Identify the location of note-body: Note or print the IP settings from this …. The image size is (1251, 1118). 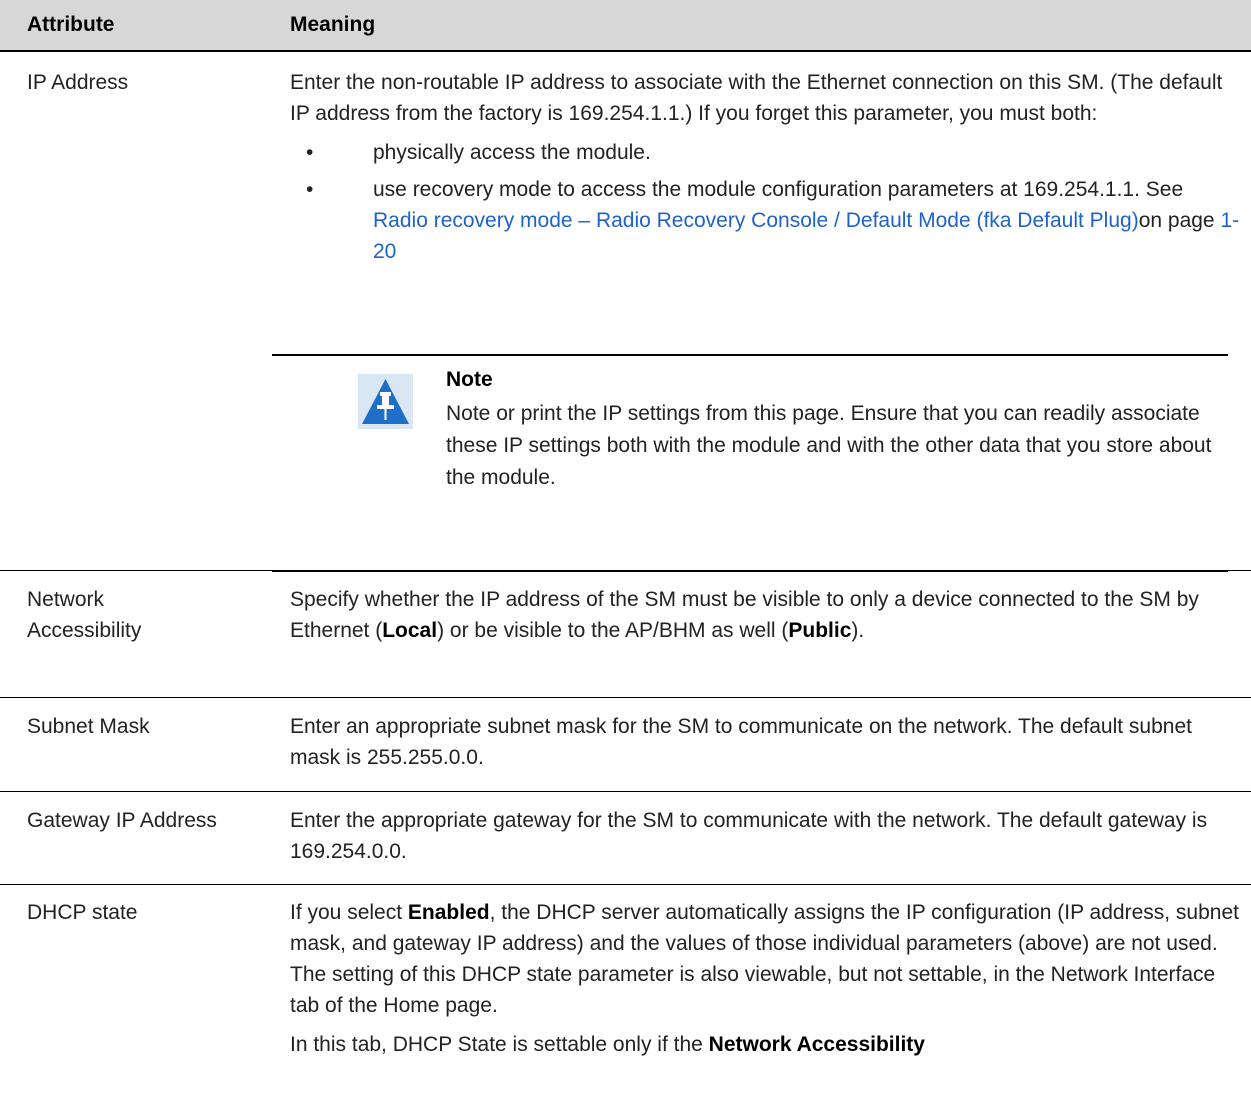
(829, 445).